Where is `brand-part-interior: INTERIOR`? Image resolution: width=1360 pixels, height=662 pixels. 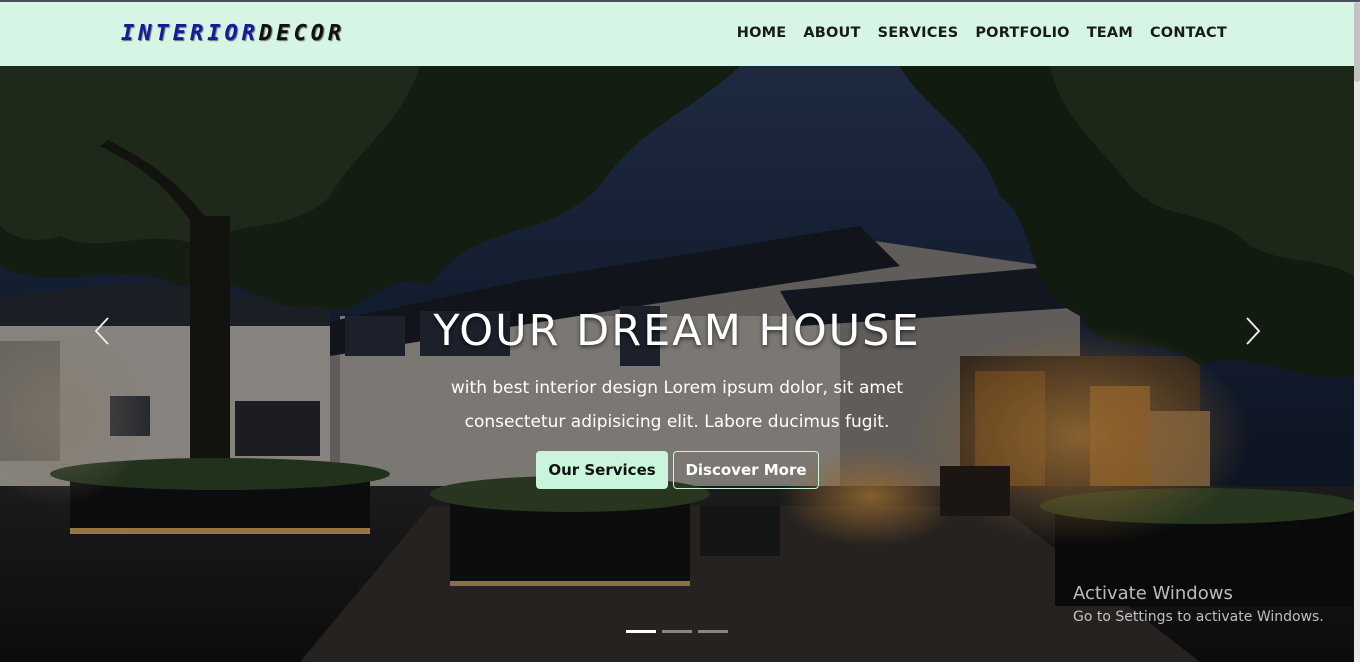
brand-part-interior: INTERIOR is located at coordinates (190, 33).